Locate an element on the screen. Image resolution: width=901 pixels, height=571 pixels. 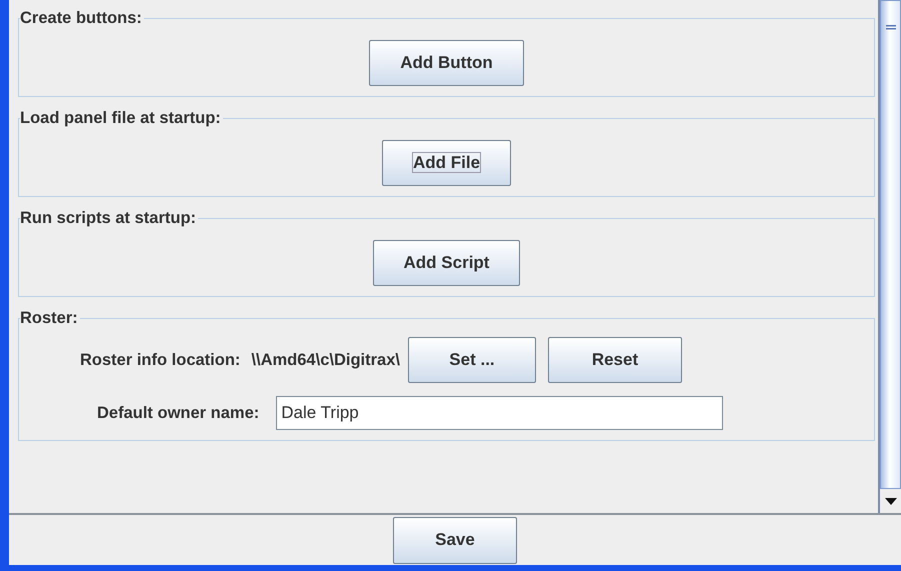
add-button: Add Button is located at coordinates (446, 63).